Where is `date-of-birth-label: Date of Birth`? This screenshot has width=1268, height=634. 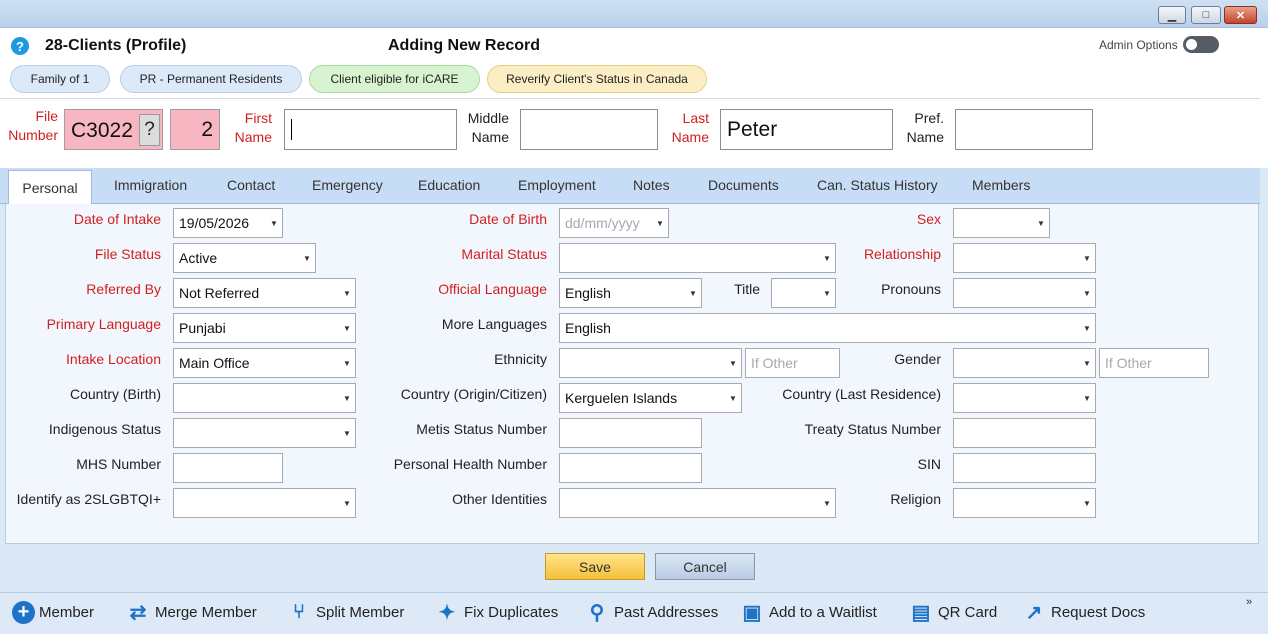
date-of-birth-label: Date of Birth is located at coordinates (508, 219).